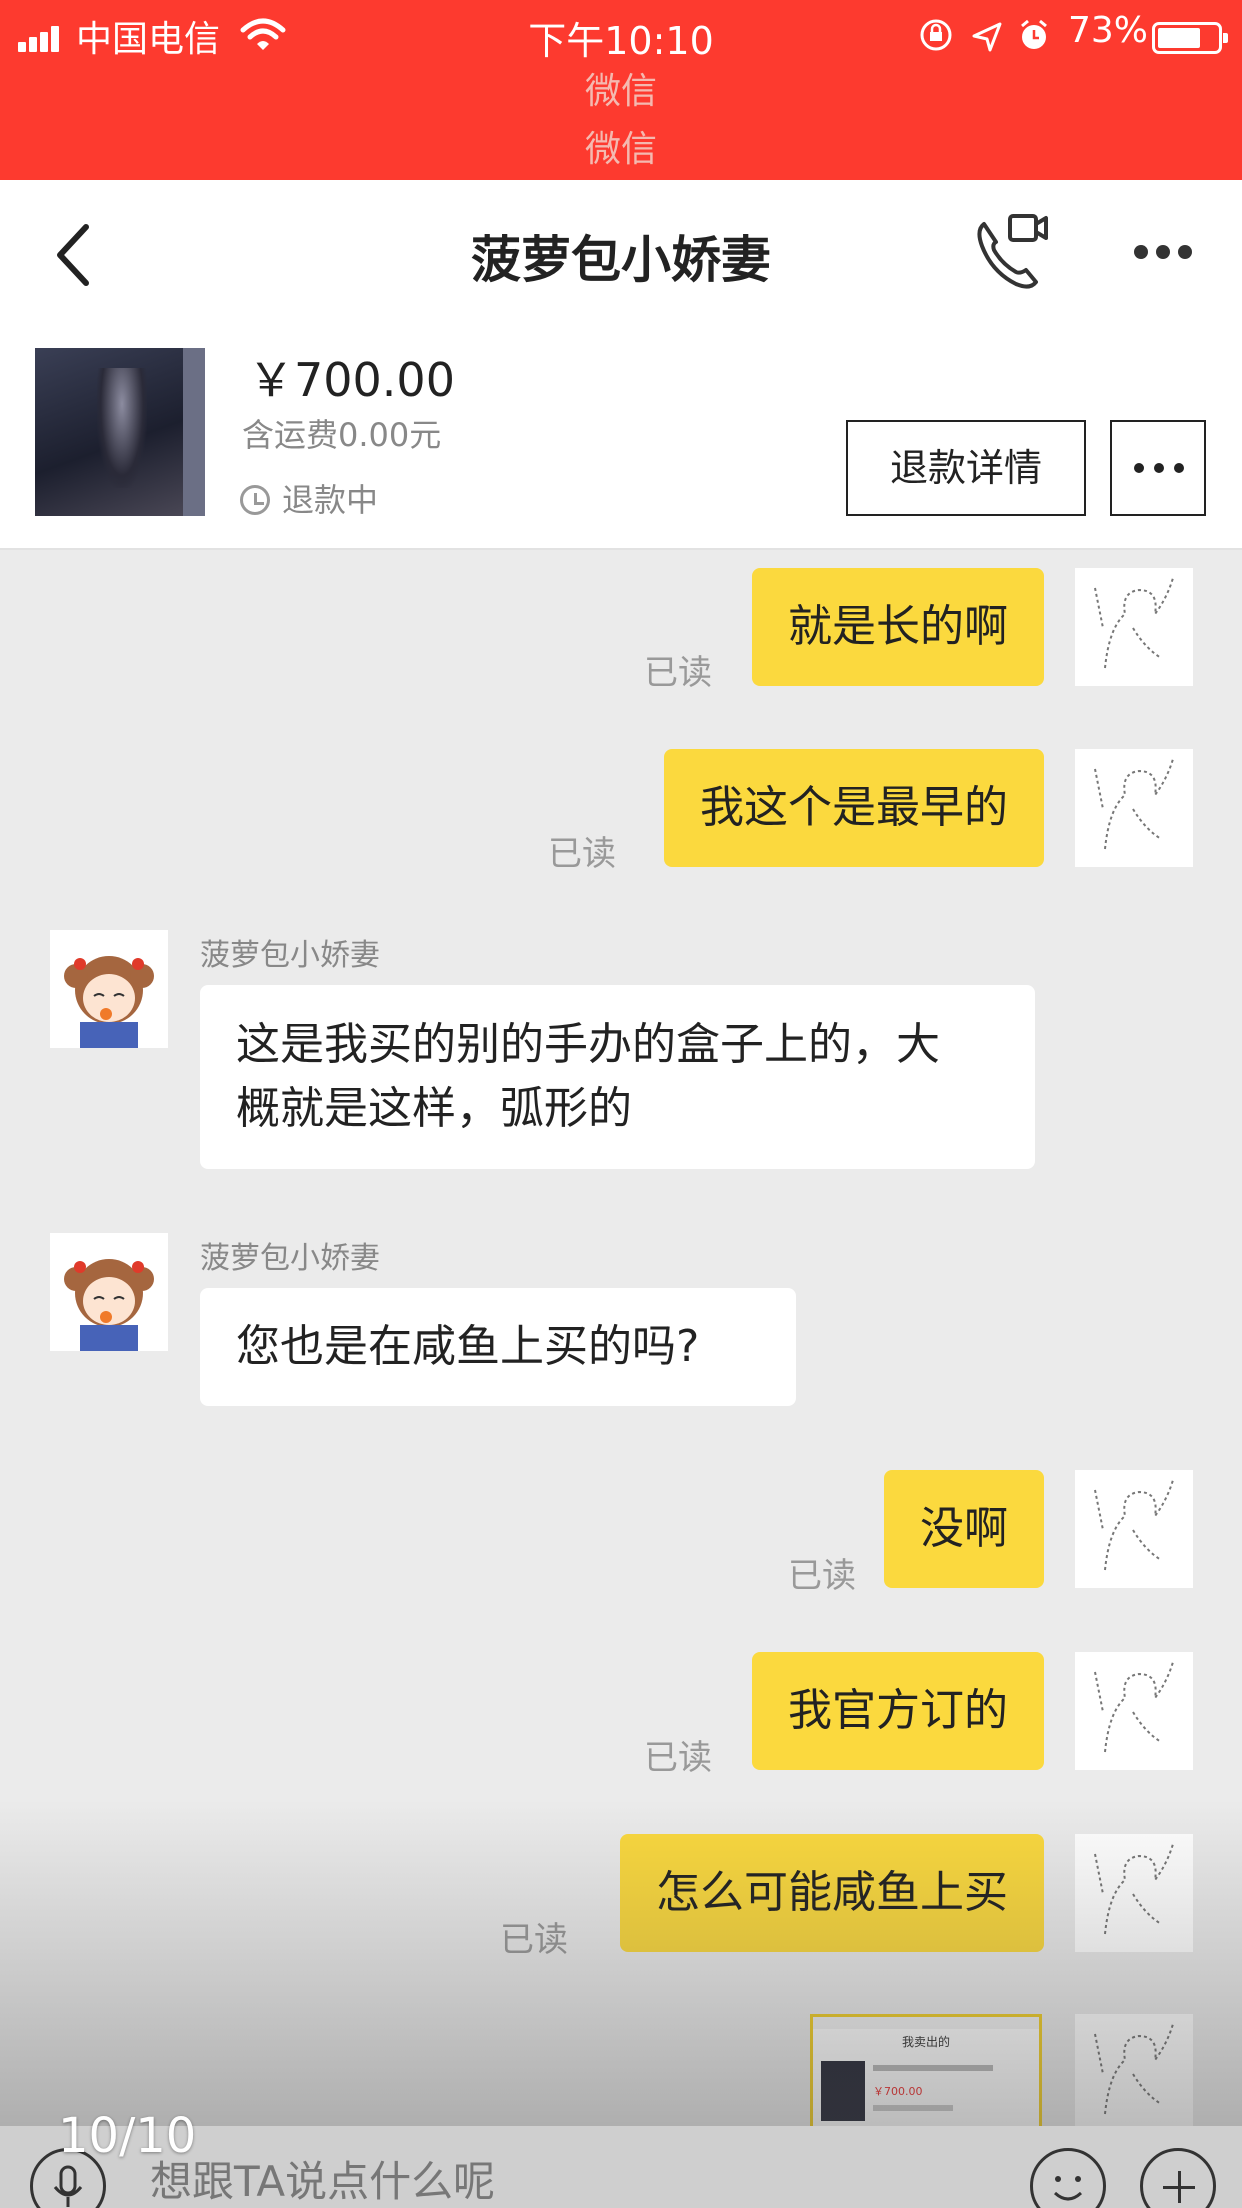  What do you see at coordinates (621, 260) in the screenshot?
I see `chat-title: 菠萝包小娇妻` at bounding box center [621, 260].